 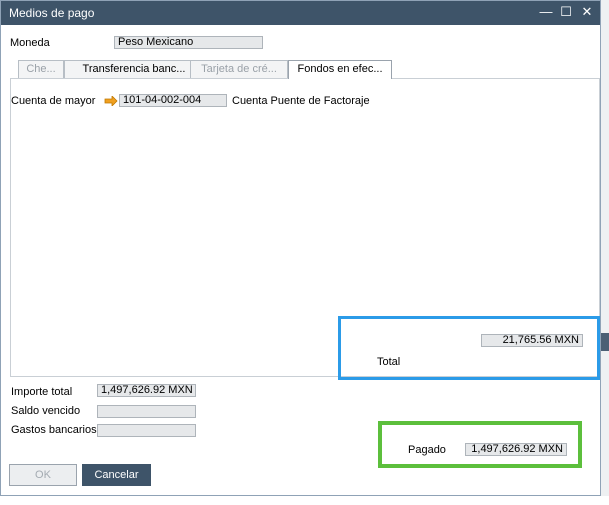 I want to click on title-bar: Medios de pago — ☐ ✕, so click(x=300, y=13).